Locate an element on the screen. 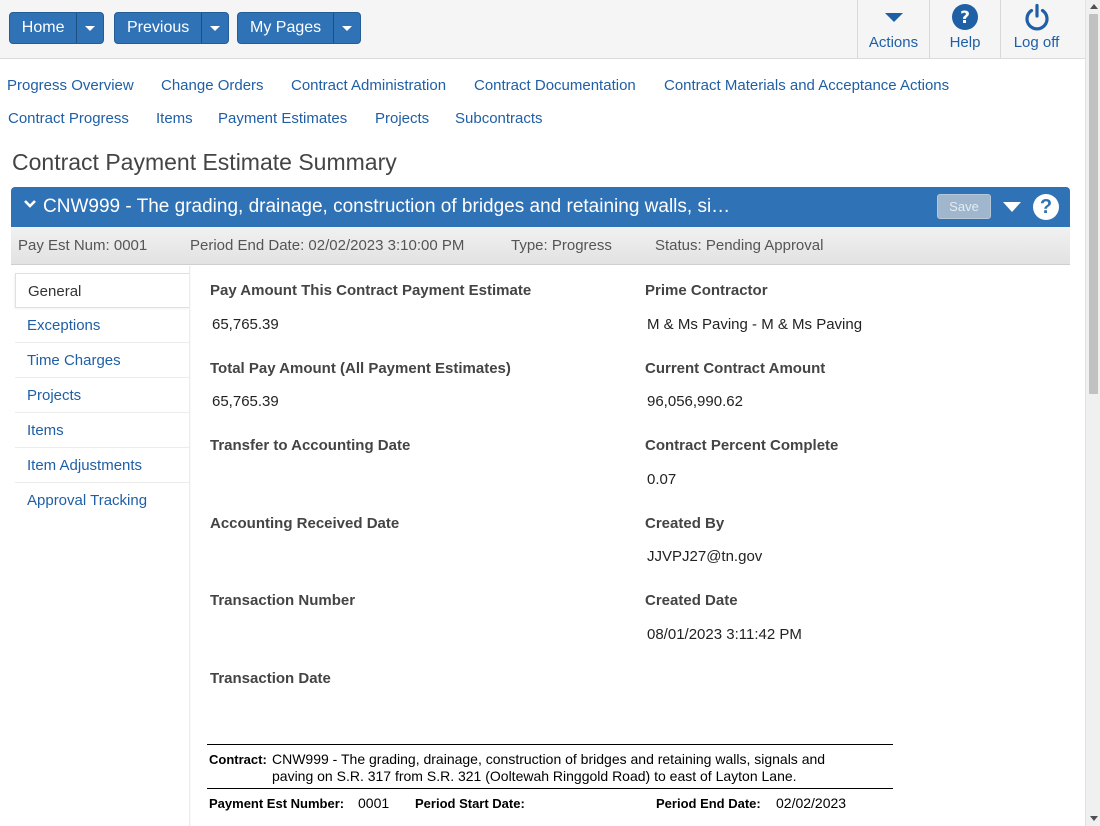 The height and width of the screenshot is (826, 1100). page-title: Contract Payment Estimate Summary is located at coordinates (204, 162).